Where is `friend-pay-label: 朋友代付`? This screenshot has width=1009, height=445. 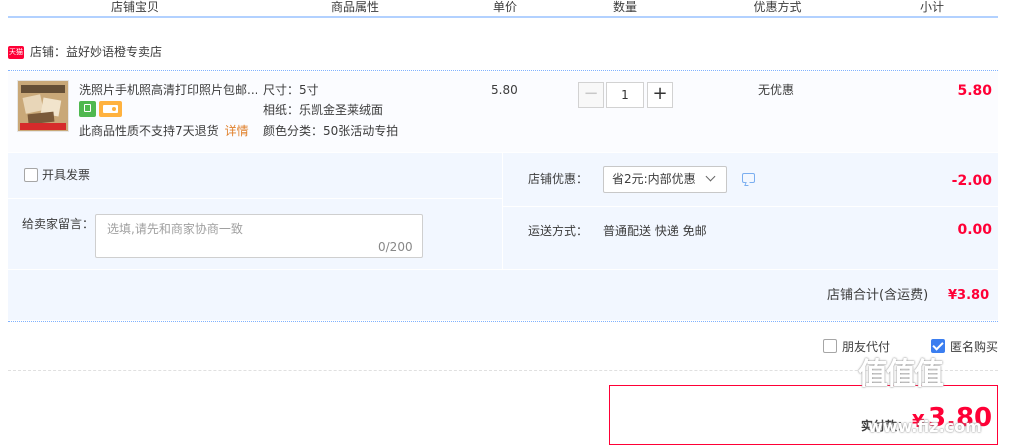 friend-pay-label: 朋友代付 is located at coordinates (866, 347).